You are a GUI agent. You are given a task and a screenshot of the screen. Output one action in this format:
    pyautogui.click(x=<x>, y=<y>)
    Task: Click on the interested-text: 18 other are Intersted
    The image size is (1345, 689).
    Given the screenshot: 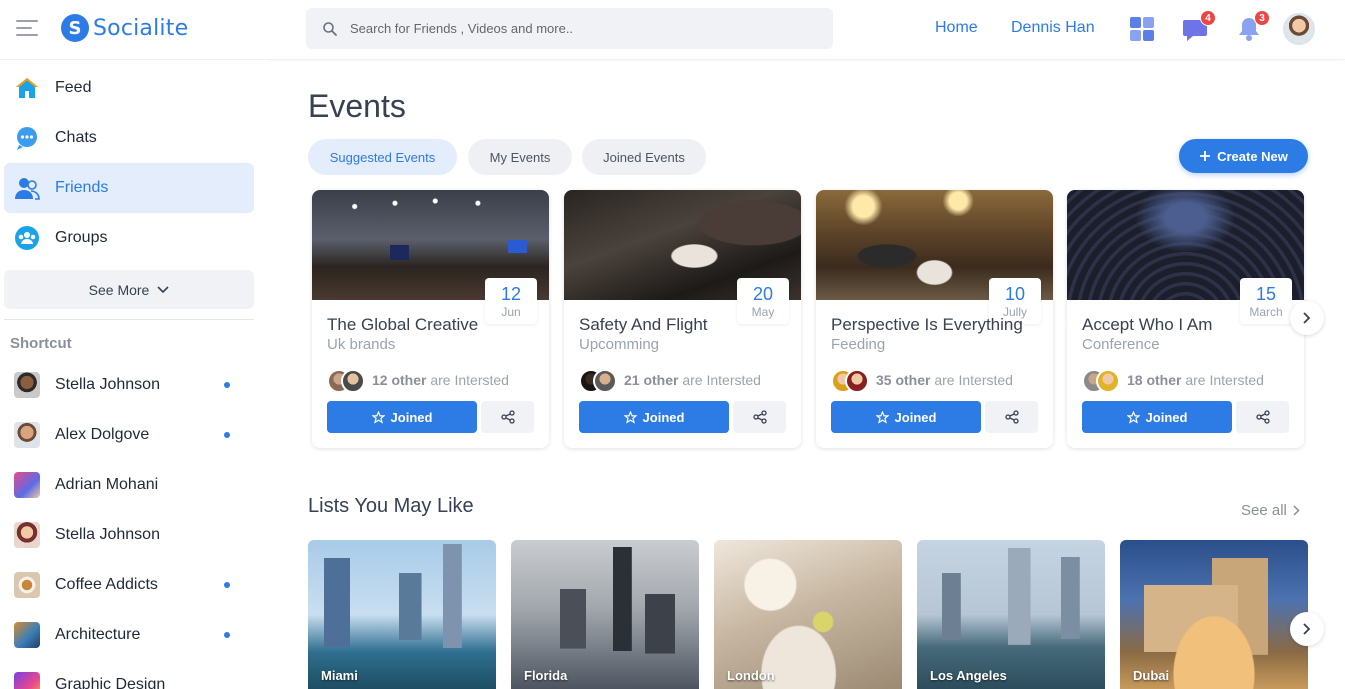 What is the action you would take?
    pyautogui.click(x=1195, y=380)
    